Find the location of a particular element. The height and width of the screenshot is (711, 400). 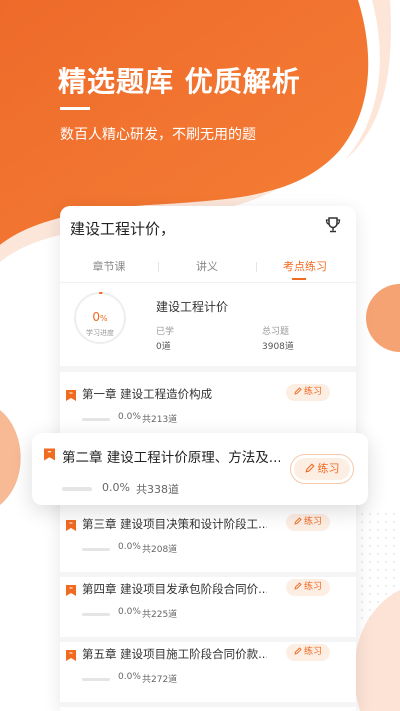

tab-chapter-course: 章节课 is located at coordinates (109, 266).